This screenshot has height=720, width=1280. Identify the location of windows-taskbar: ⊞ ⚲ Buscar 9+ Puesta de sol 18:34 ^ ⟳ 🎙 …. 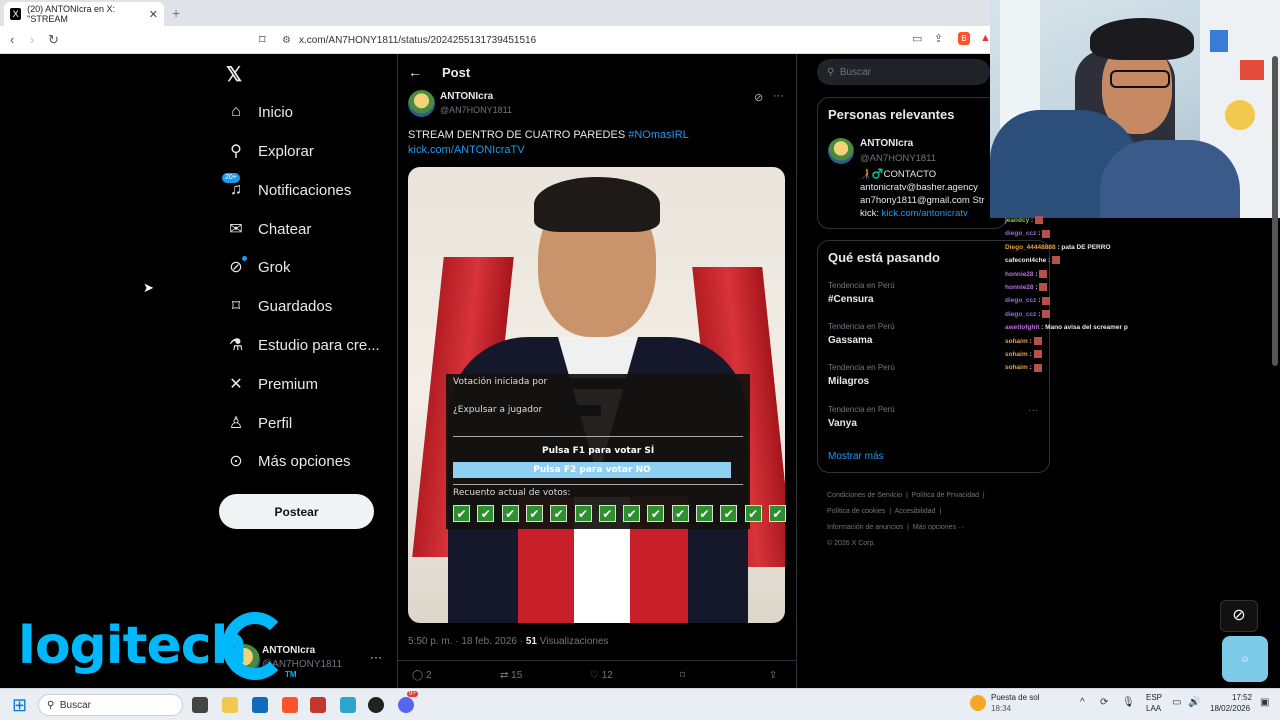
(640, 704).